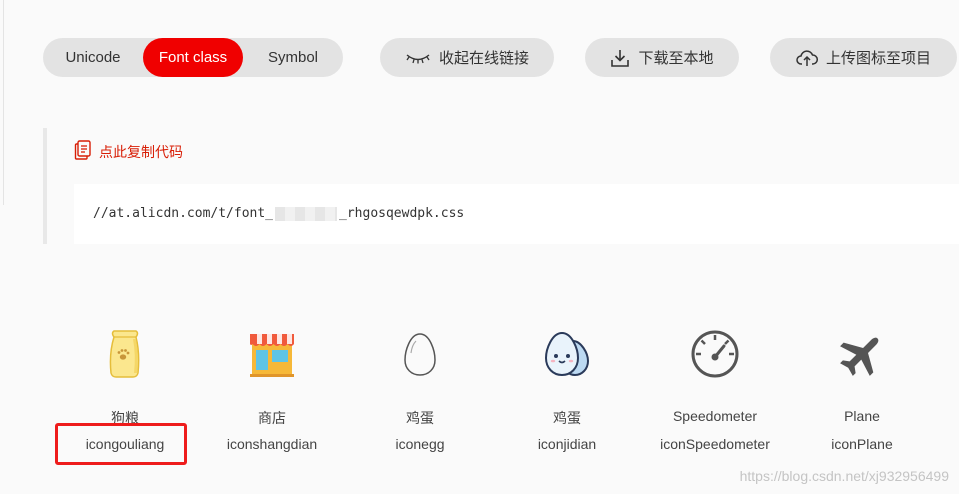  Describe the element at coordinates (83, 151) in the screenshot. I see `copy-icon` at that location.